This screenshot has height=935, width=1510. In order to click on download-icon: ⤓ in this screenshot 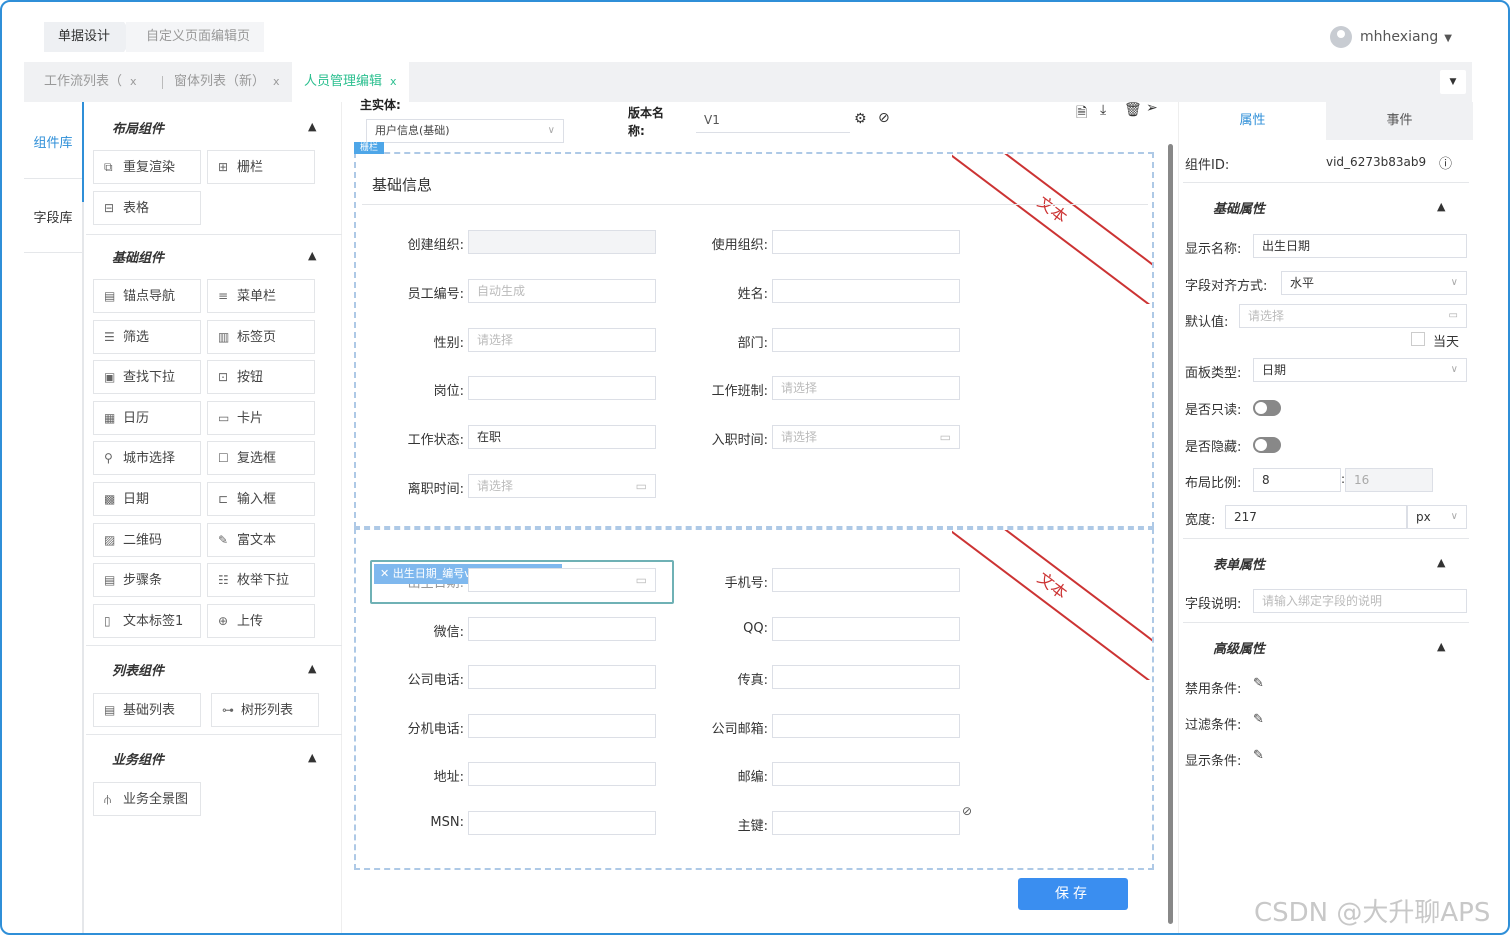, I will do `click(1103, 110)`.